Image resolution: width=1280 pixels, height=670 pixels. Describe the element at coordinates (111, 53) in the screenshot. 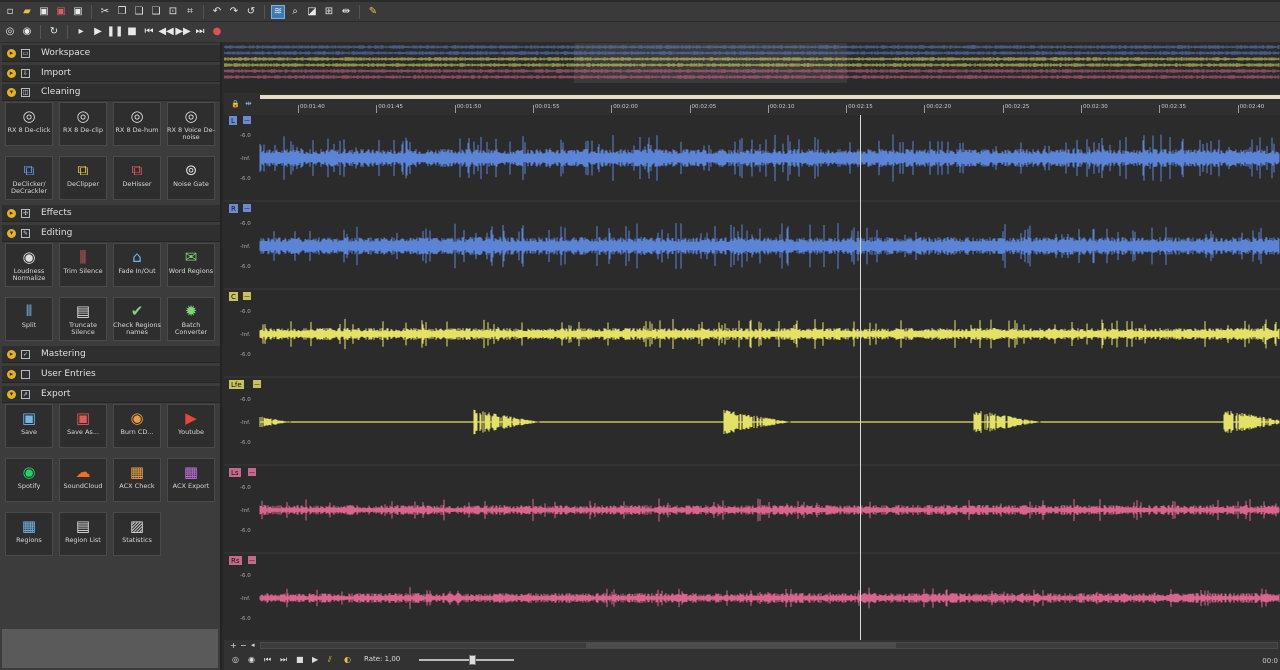

I see `section-header-workspace: ▸ ▭ Workspace` at that location.